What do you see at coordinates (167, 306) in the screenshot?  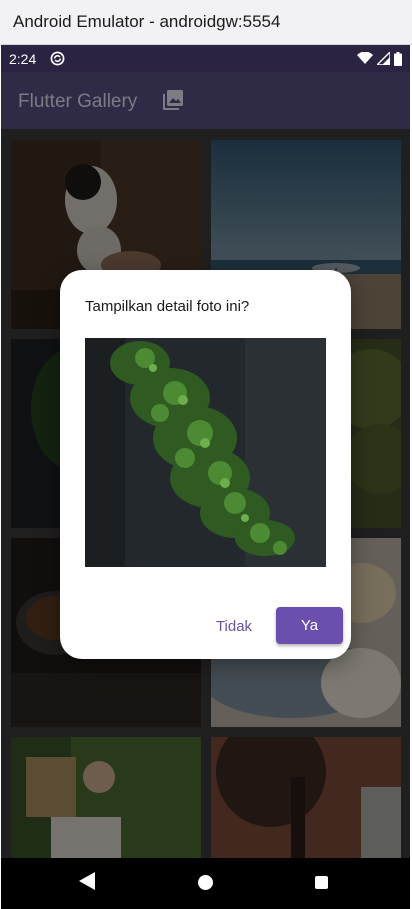 I see `dialog-title: Tampilkan detail foto ini?` at bounding box center [167, 306].